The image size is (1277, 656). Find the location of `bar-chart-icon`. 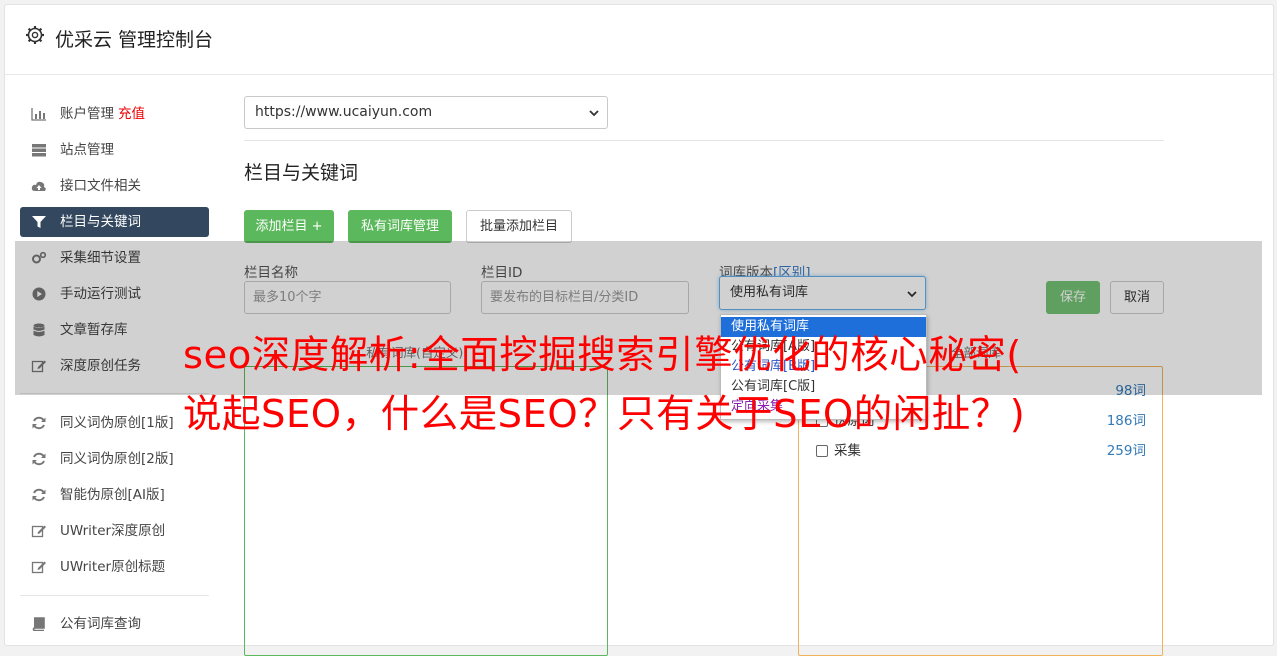

bar-chart-icon is located at coordinates (38, 114).